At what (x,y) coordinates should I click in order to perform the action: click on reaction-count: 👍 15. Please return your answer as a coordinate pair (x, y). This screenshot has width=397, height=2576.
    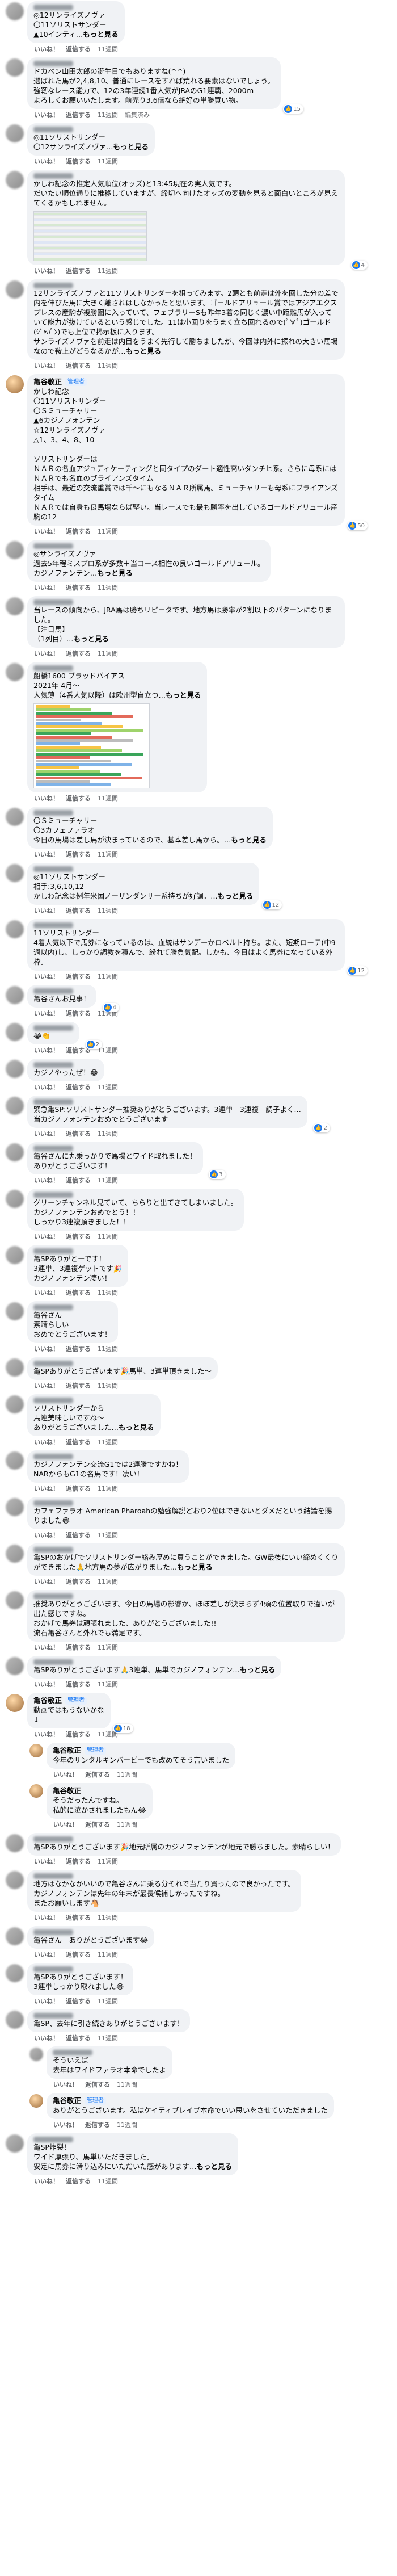
    Looking at the image, I should click on (293, 109).